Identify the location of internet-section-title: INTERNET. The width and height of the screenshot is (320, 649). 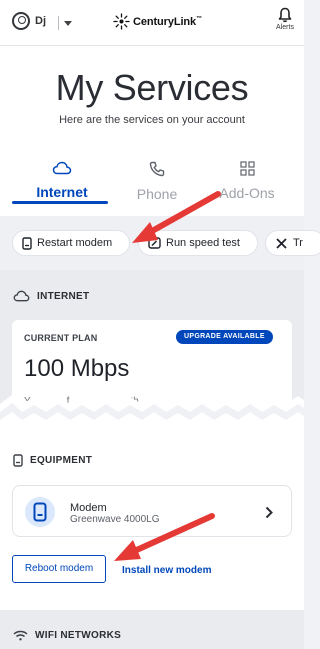
(63, 296).